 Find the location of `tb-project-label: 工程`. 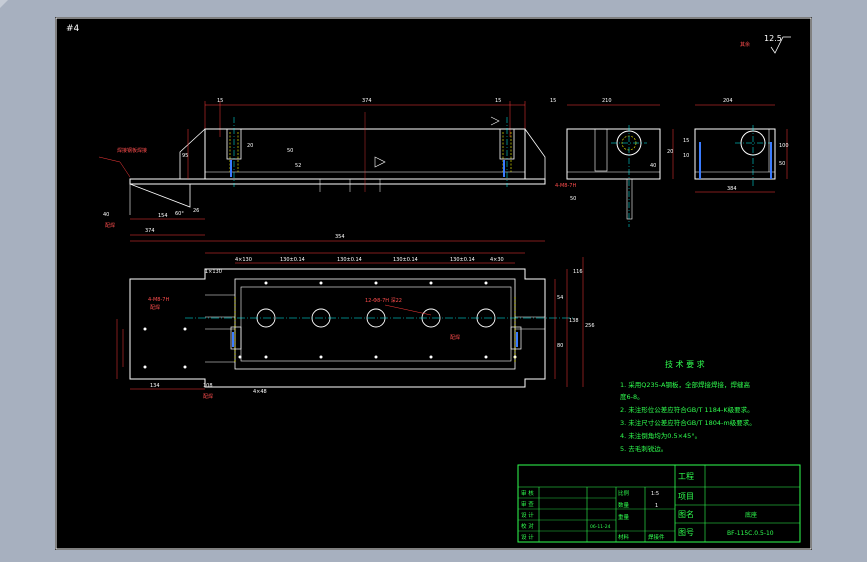

tb-project-label: 工程 is located at coordinates (686, 476).